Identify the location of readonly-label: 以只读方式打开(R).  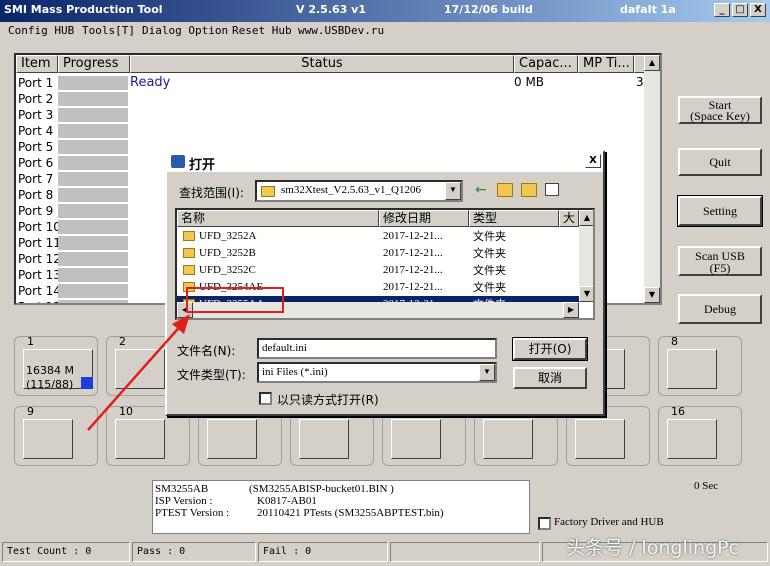
(328, 400).